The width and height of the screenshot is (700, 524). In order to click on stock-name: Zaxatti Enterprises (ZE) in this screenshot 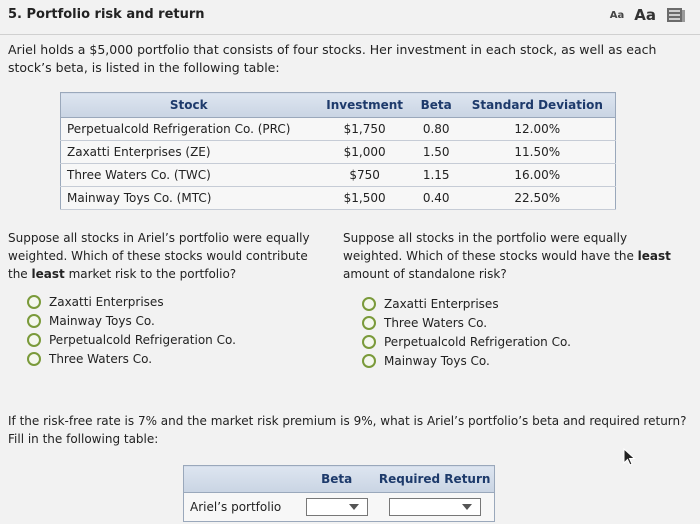, I will do `click(188, 152)`.